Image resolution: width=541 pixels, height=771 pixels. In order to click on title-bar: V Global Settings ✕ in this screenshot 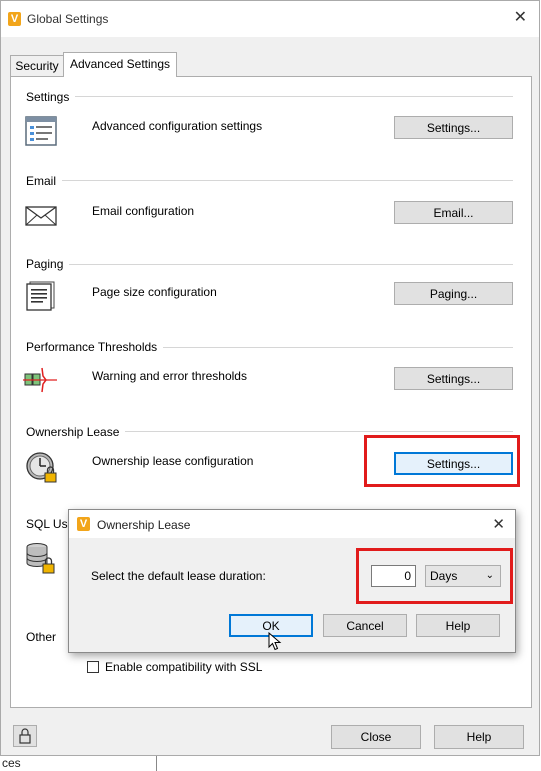, I will do `click(270, 19)`.